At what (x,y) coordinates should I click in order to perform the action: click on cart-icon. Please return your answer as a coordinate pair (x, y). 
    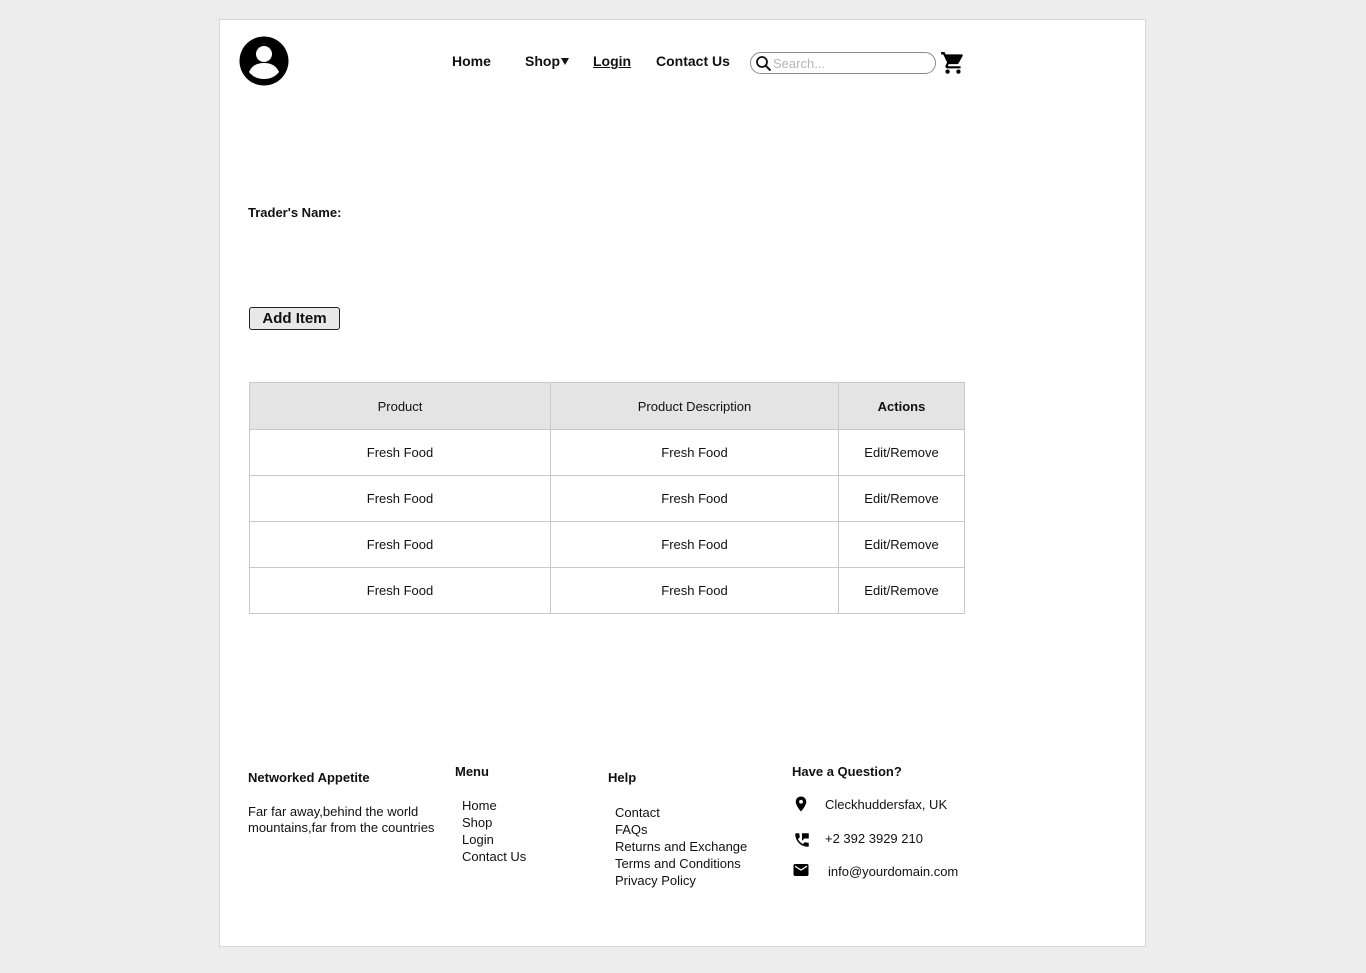
    Looking at the image, I should click on (953, 63).